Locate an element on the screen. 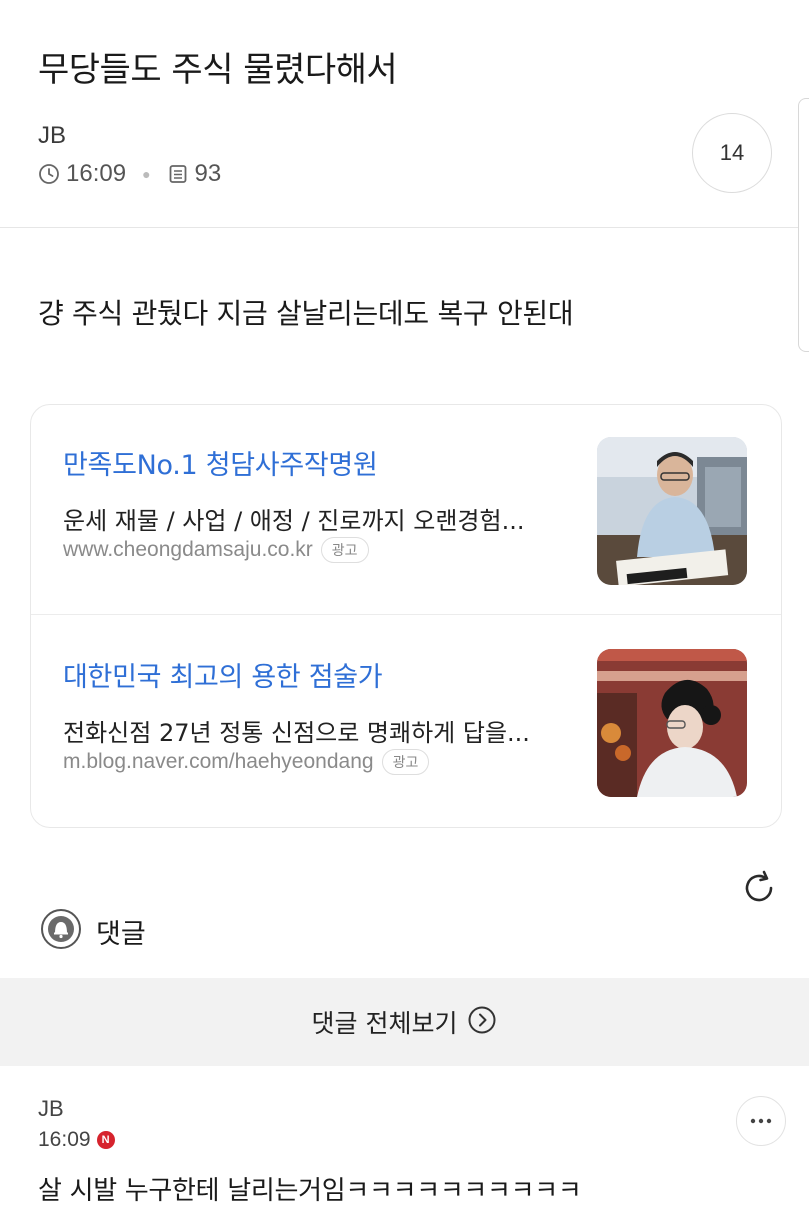 This screenshot has height=1228, width=809. comment-count-button: 14 is located at coordinates (732, 153).